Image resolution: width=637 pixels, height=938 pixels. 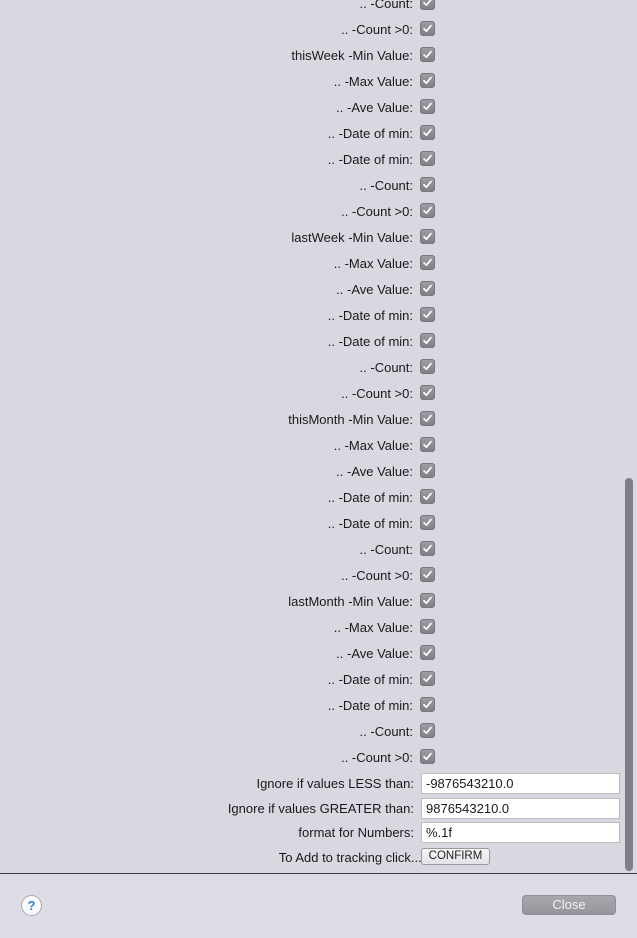 What do you see at coordinates (374, 653) in the screenshot?
I see `setting-label: .. -Ave Value:` at bounding box center [374, 653].